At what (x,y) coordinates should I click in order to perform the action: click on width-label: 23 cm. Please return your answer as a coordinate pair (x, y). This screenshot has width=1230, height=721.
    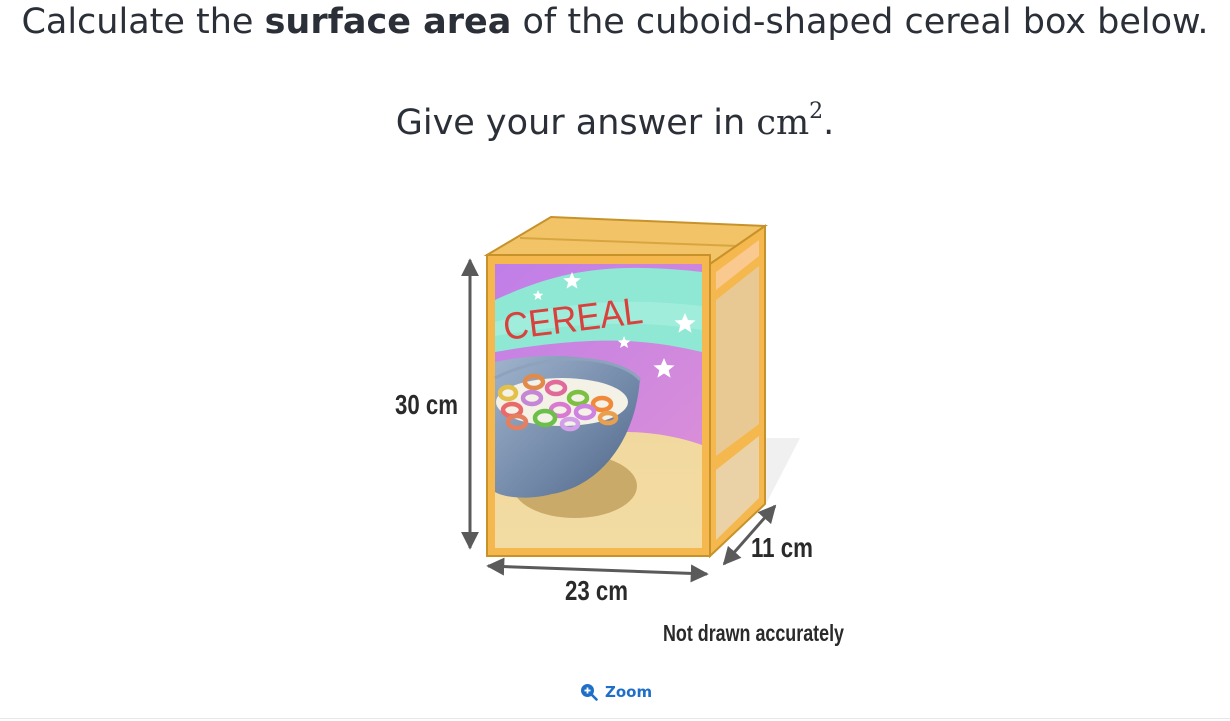
    Looking at the image, I should click on (596, 590).